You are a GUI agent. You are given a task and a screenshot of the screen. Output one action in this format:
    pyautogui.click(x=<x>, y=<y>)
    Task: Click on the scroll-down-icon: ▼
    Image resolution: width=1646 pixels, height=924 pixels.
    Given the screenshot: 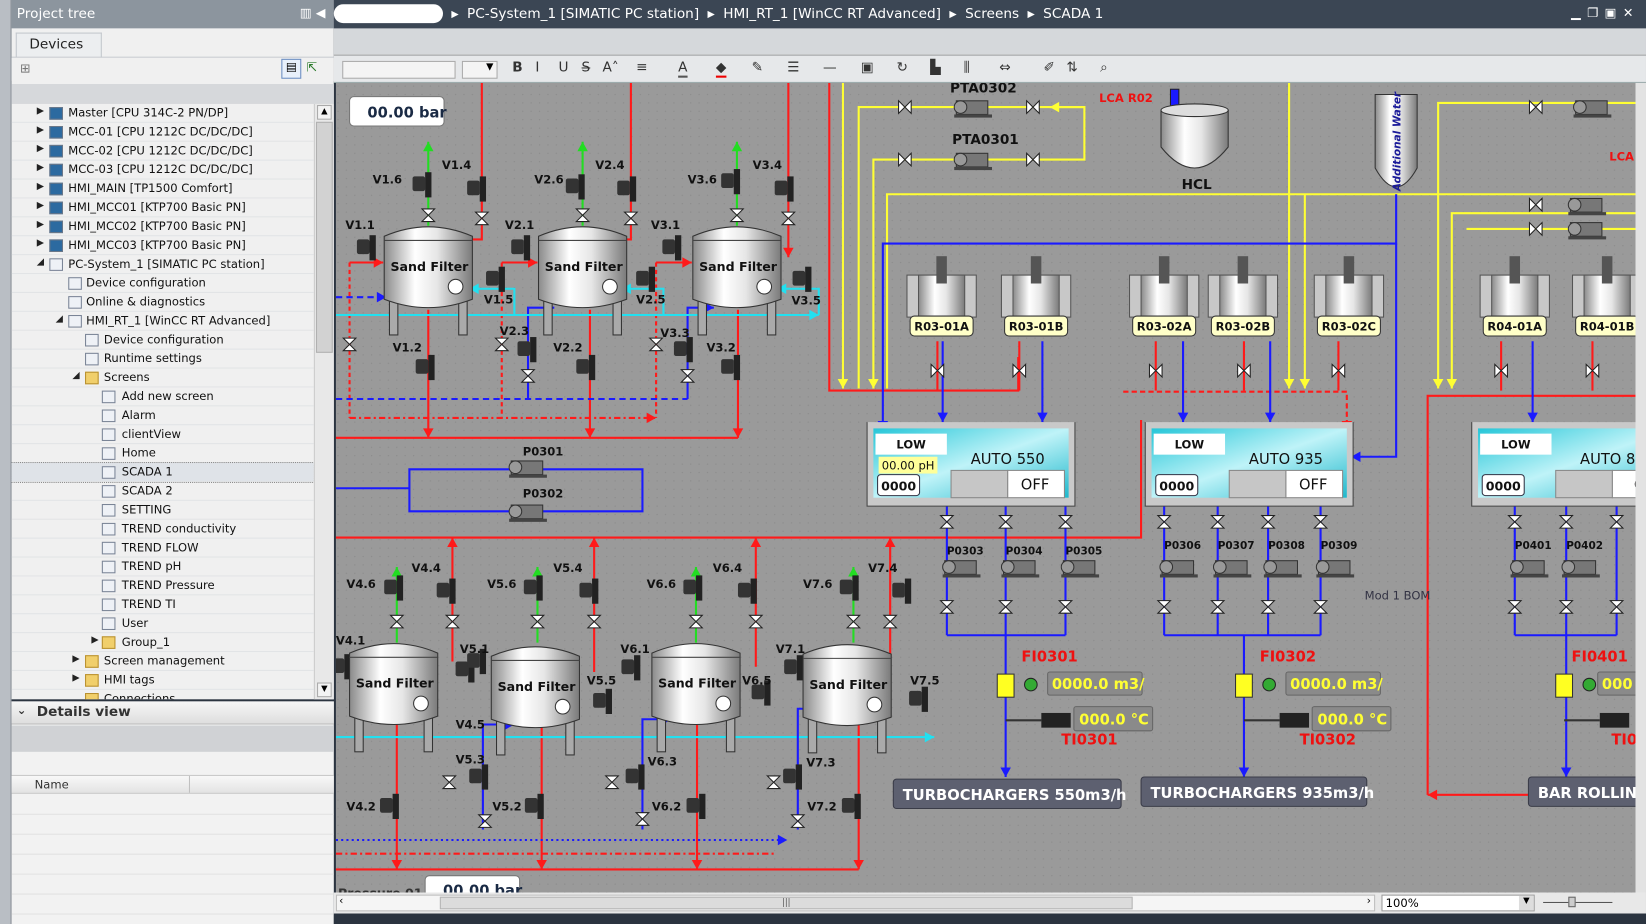 What is the action you would take?
    pyautogui.click(x=324, y=690)
    